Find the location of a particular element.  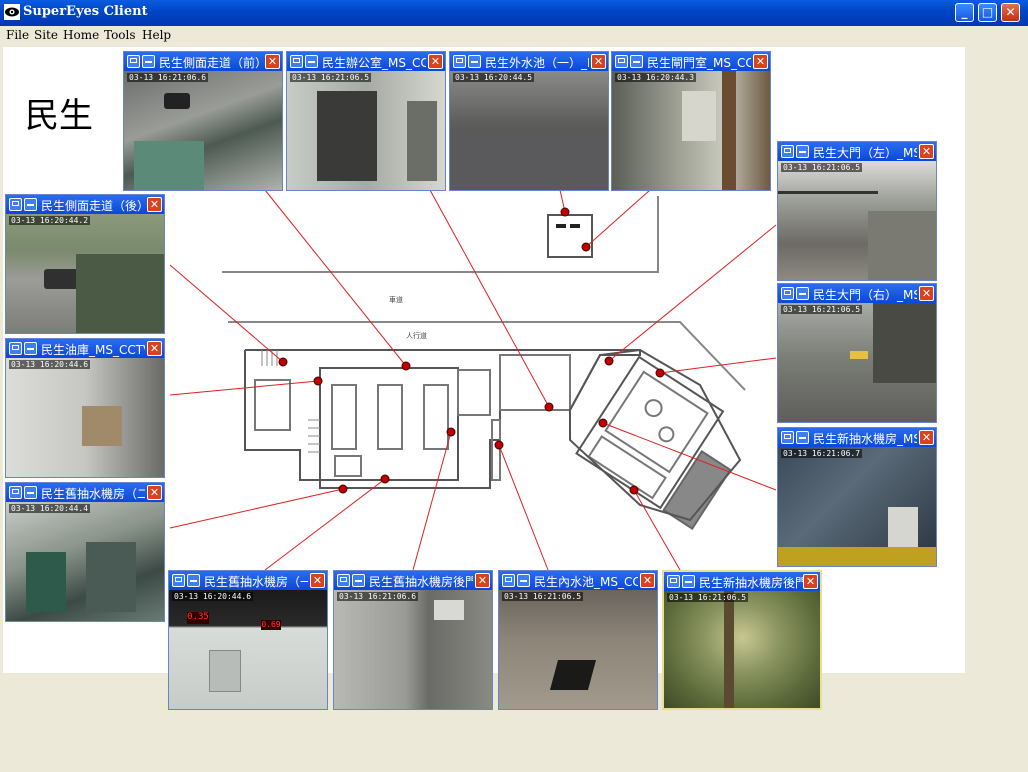

camera-title-bar: 民生內水池_MS_CCTV ✕ is located at coordinates (578, 580).